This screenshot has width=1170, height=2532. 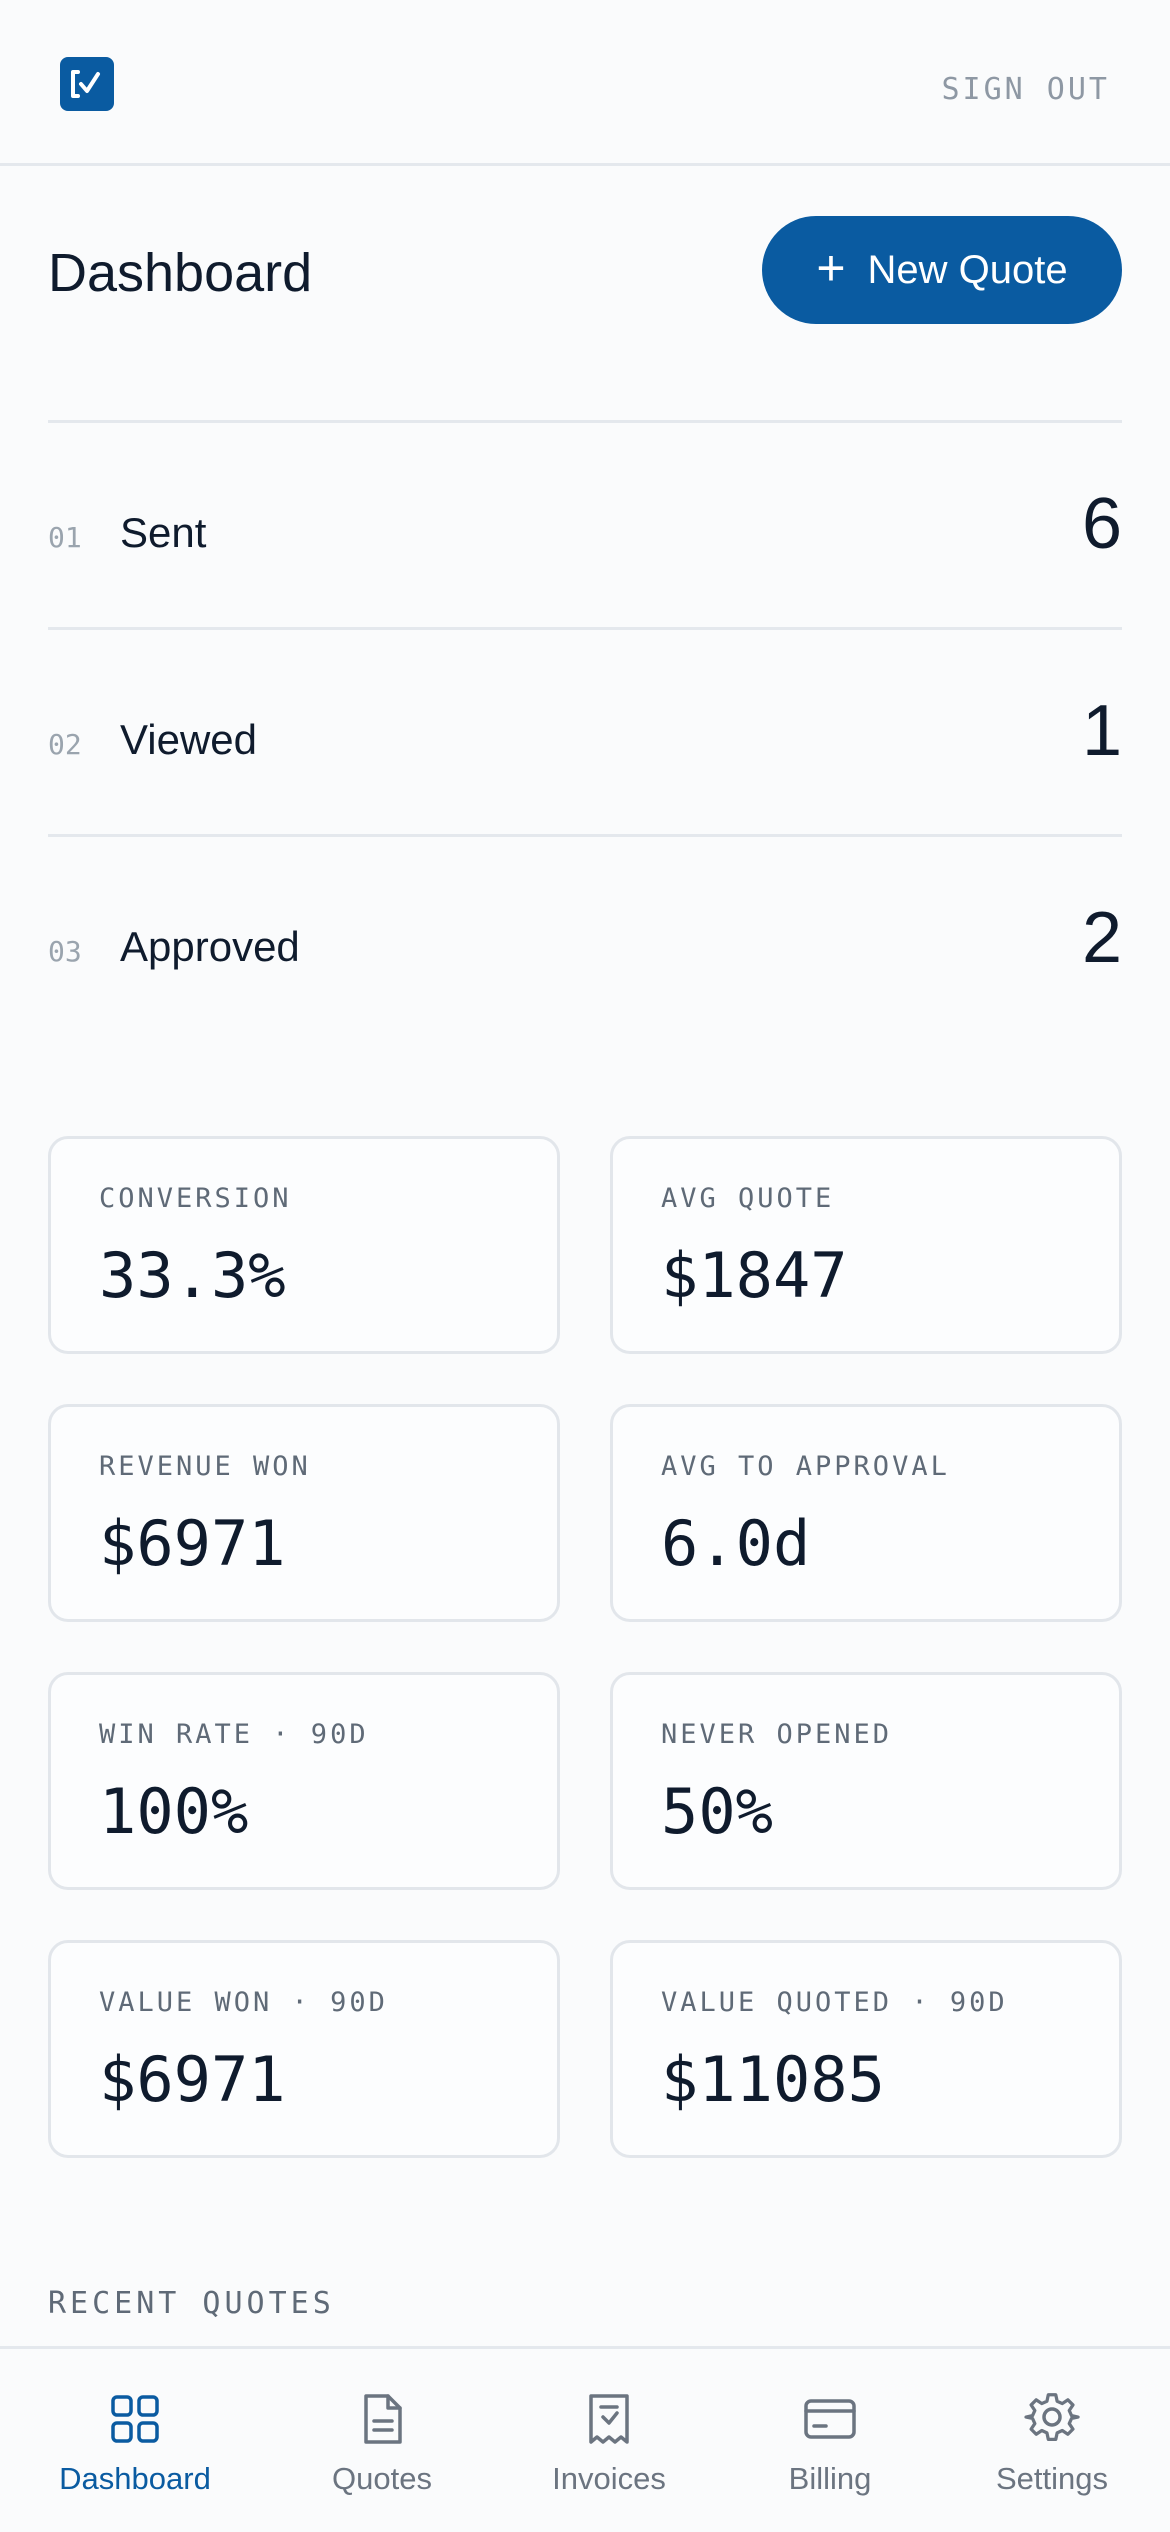 What do you see at coordinates (1101, 524) in the screenshot?
I see `status-count: 6` at bounding box center [1101, 524].